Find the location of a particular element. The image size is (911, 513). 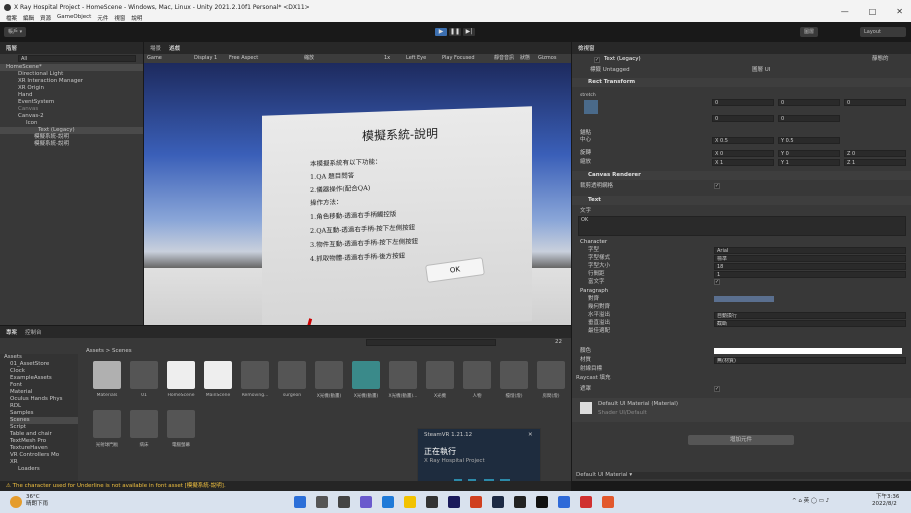

menu-edit: 編輯 is located at coordinates (28, 18).